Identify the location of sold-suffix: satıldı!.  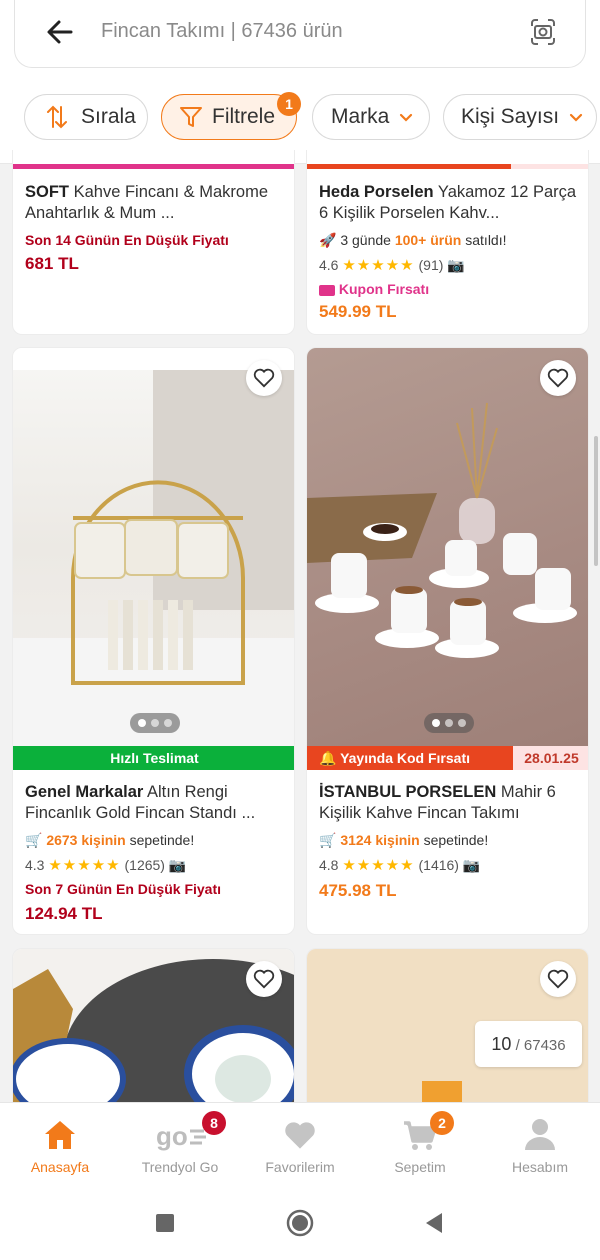
(484, 240).